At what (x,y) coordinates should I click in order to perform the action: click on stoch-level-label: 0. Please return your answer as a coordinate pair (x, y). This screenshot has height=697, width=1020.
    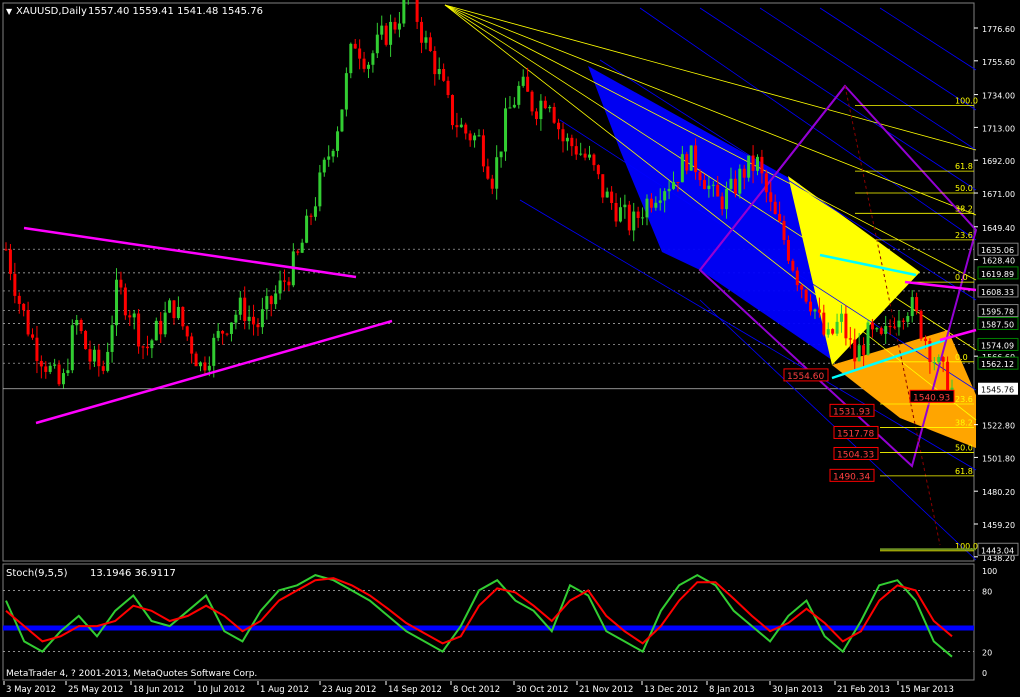
    Looking at the image, I should click on (984, 673).